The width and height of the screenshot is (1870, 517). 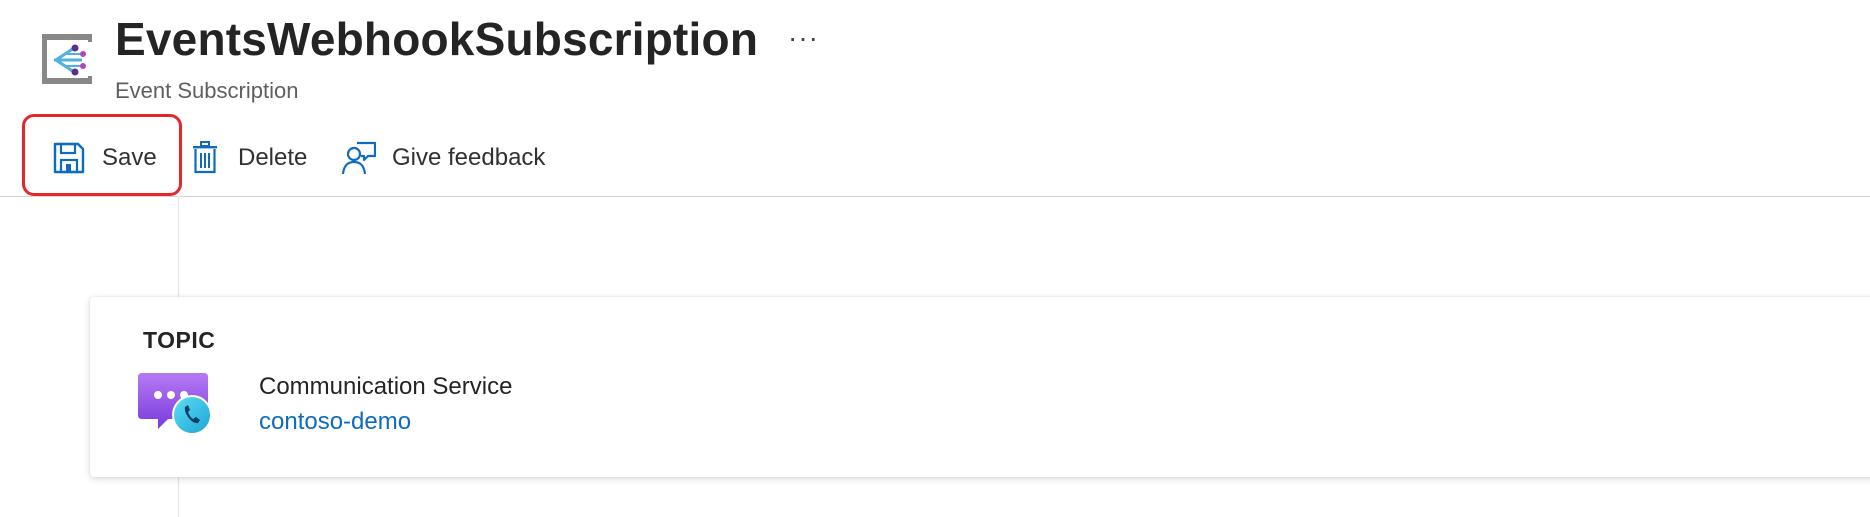 I want to click on topic-section-label: TOPIC, so click(x=179, y=340).